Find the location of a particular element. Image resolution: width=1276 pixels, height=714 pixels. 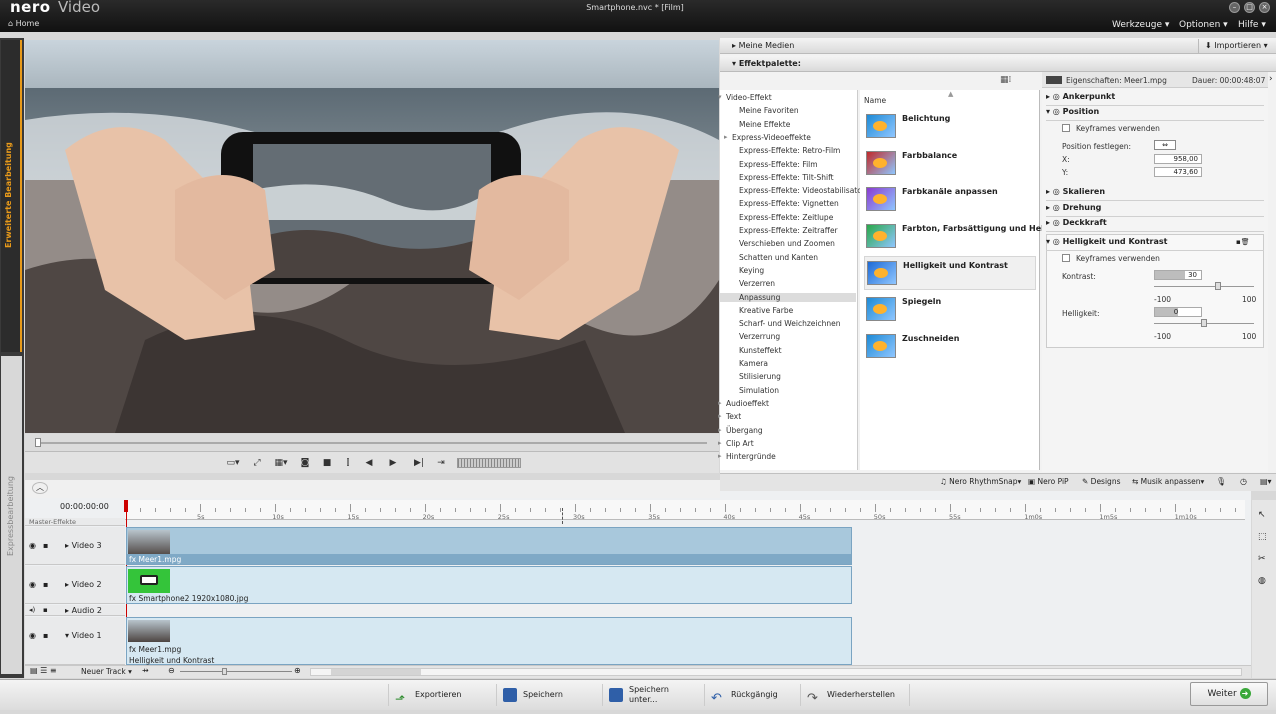

y-field: 473,60 is located at coordinates (1178, 172).